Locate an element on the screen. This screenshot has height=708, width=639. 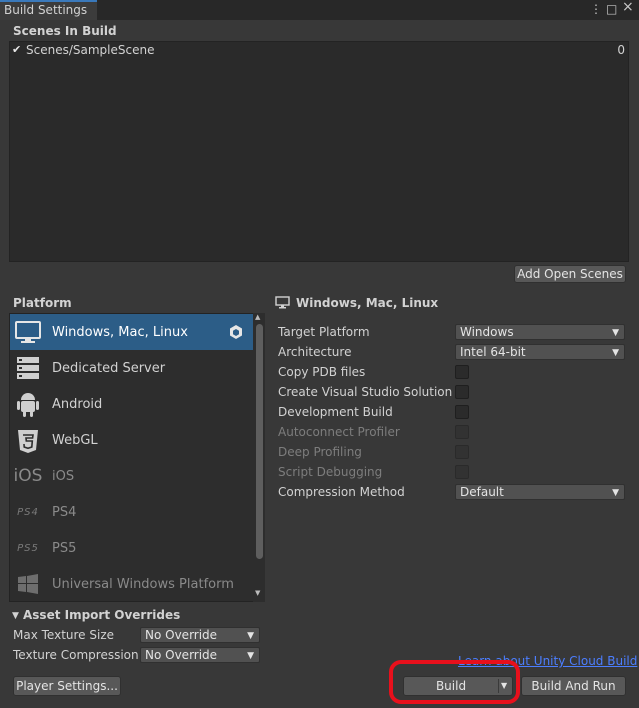
scroll-up-icon: ▲ is located at coordinates (257, 317).